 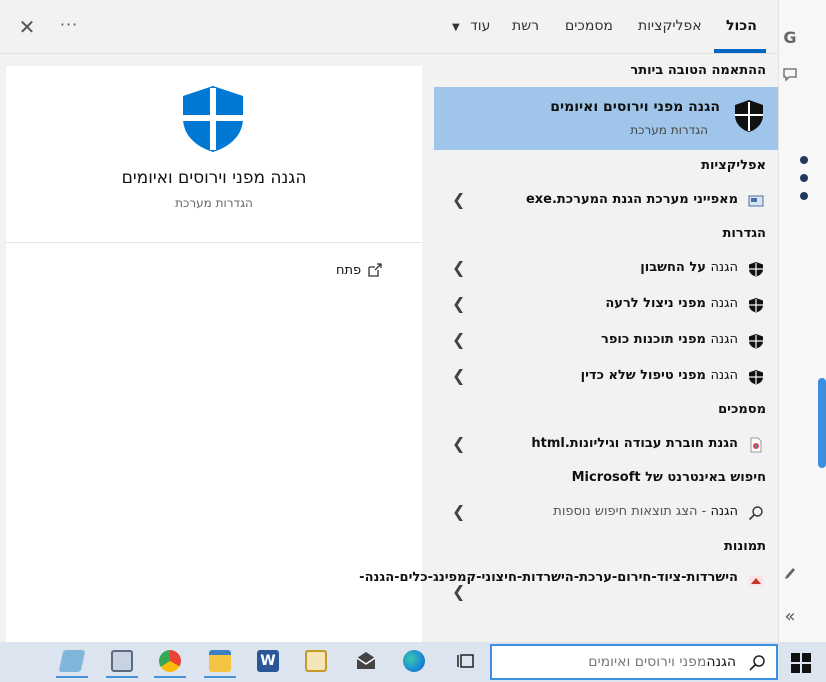 I want to click on paint-icon, so click(x=316, y=661).